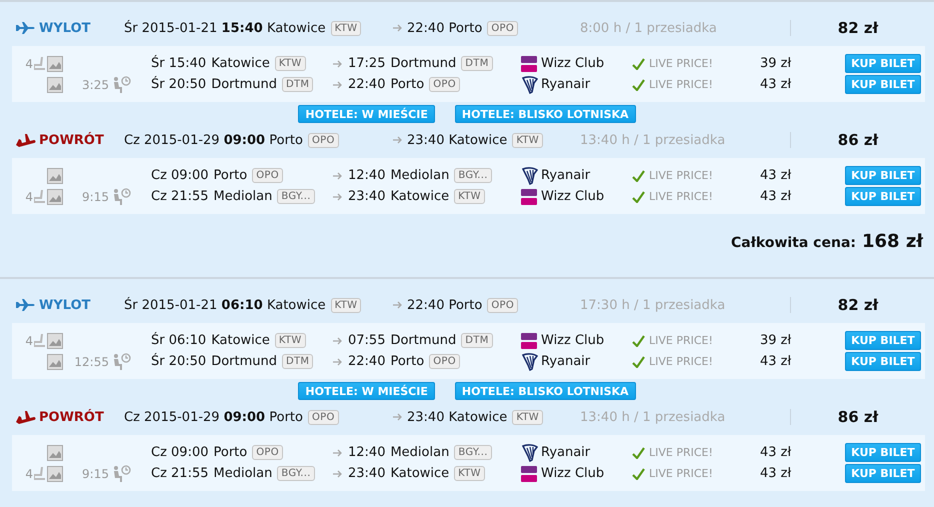  Describe the element at coordinates (420, 196) in the screenshot. I see `city-name: Katowice` at that location.